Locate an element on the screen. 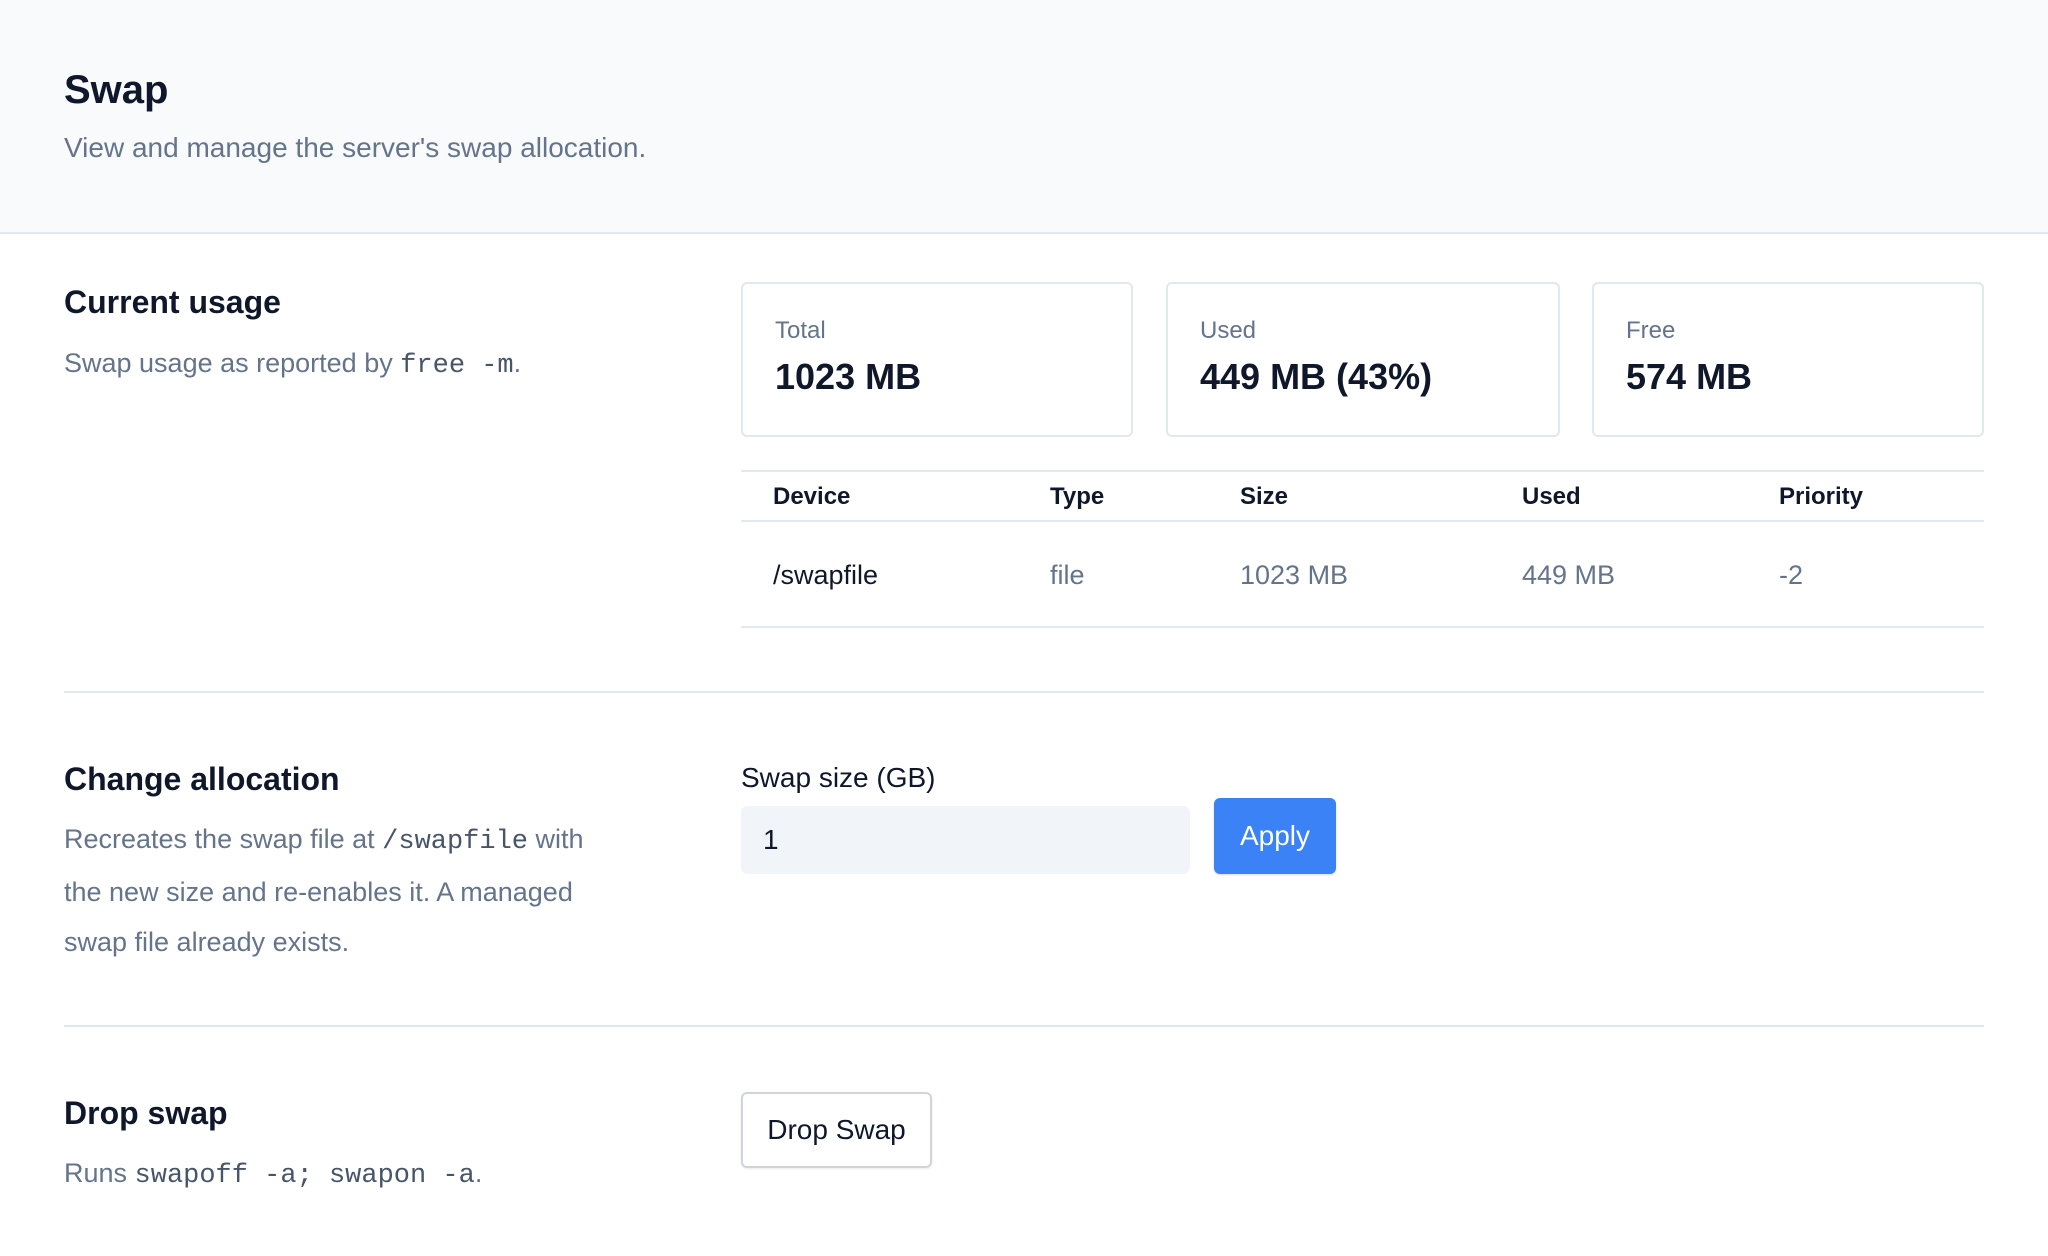 Image resolution: width=2048 pixels, height=1256 pixels. description-text: Runs is located at coordinates (99, 1173).